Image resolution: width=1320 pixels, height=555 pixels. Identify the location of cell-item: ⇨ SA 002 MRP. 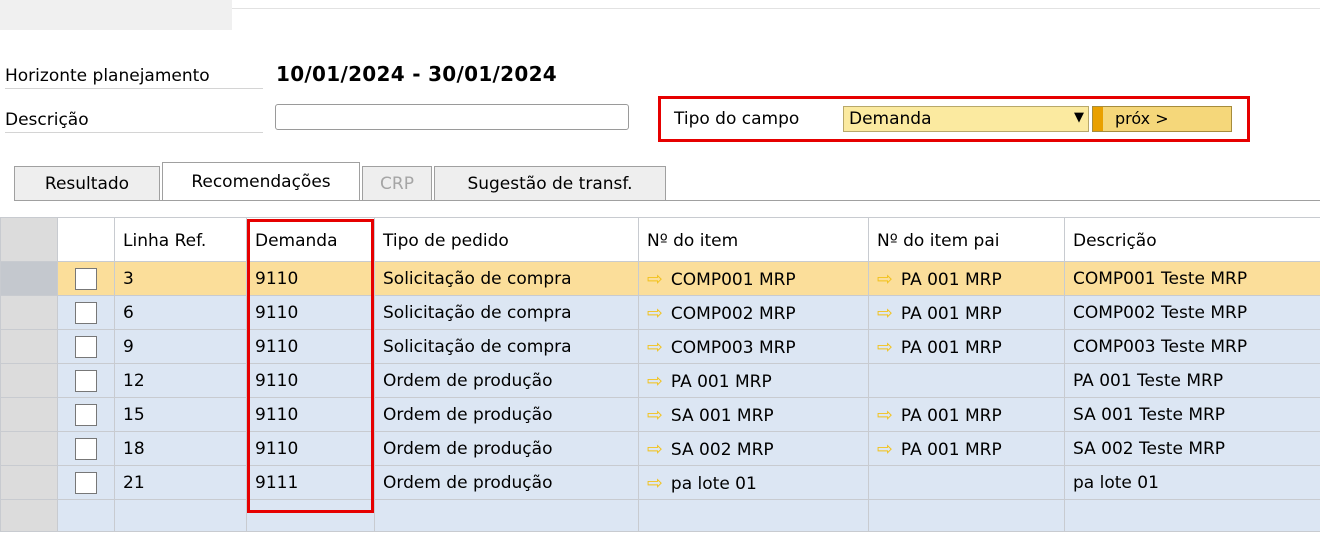
(753, 448).